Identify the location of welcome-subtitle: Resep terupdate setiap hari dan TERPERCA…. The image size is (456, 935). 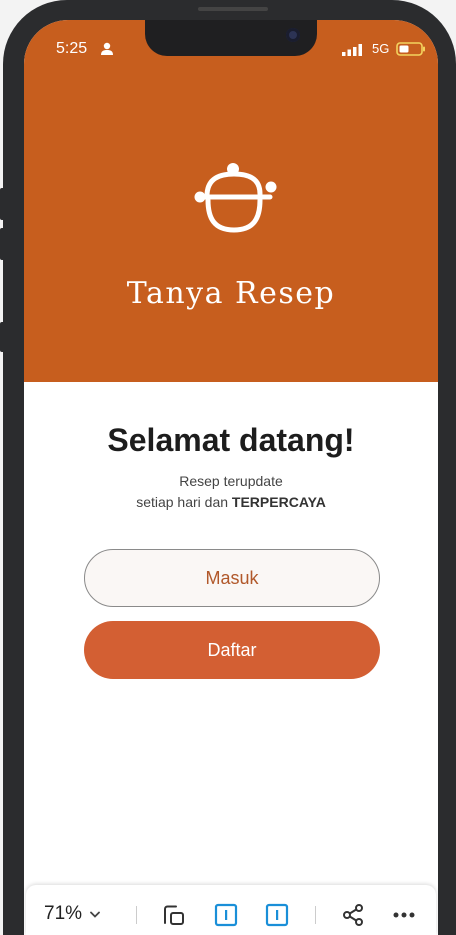
(231, 492).